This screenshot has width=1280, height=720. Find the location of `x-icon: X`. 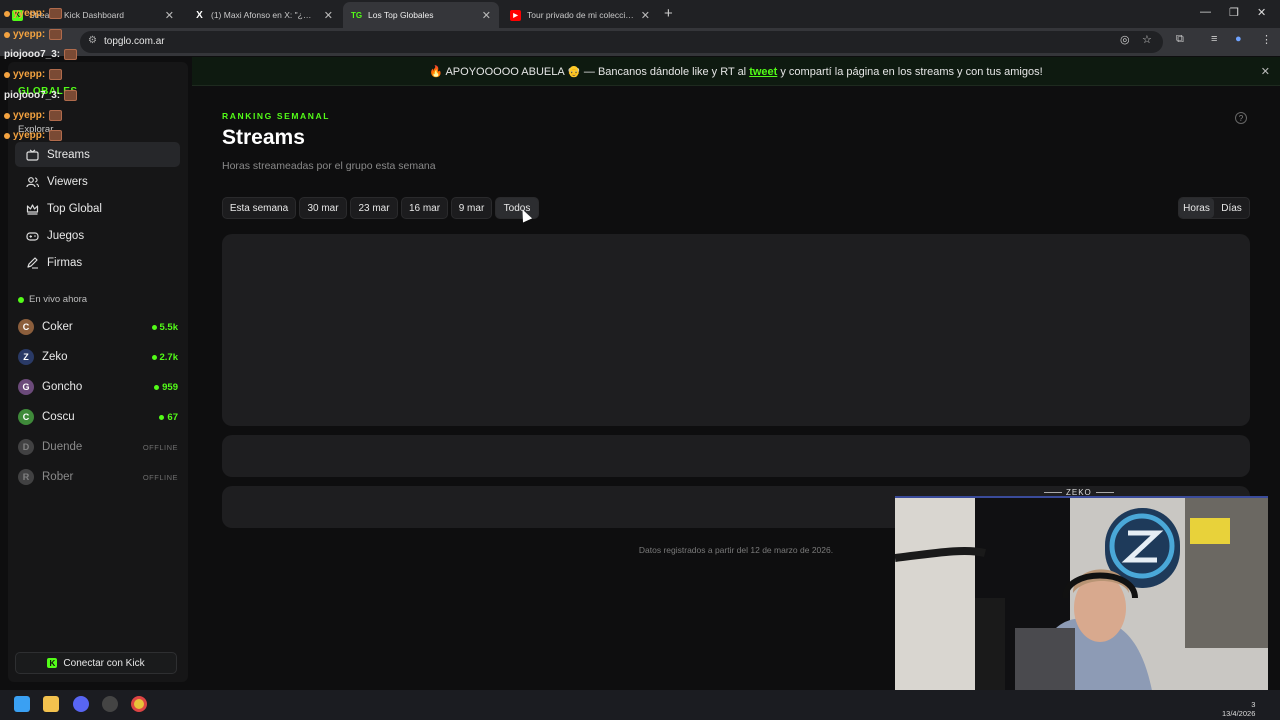

x-icon: X is located at coordinates (199, 15).